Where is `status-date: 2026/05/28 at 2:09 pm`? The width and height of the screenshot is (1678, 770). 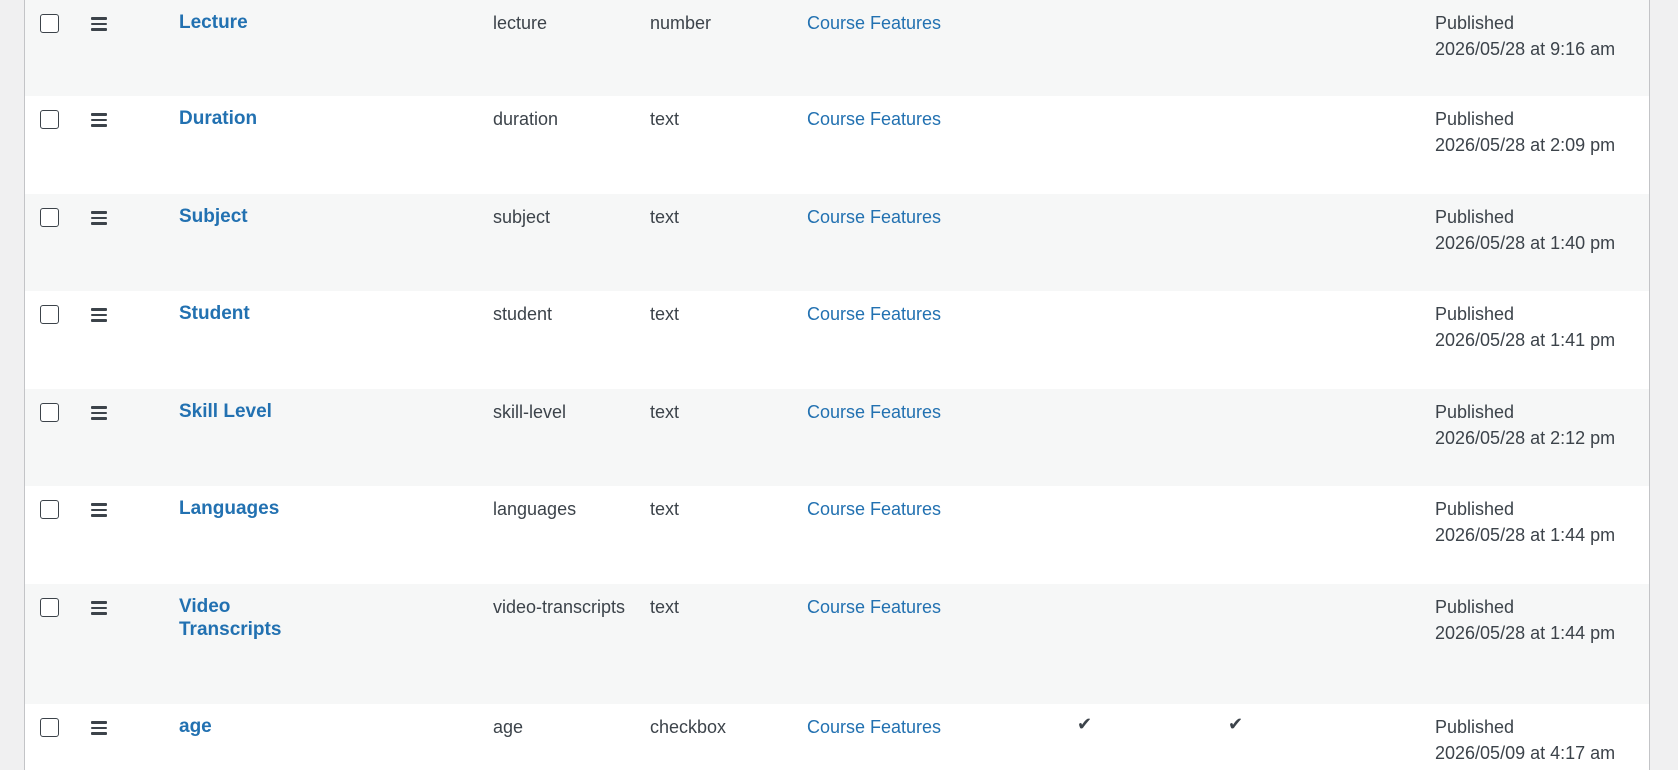
status-date: 2026/05/28 at 2:09 pm is located at coordinates (1525, 145).